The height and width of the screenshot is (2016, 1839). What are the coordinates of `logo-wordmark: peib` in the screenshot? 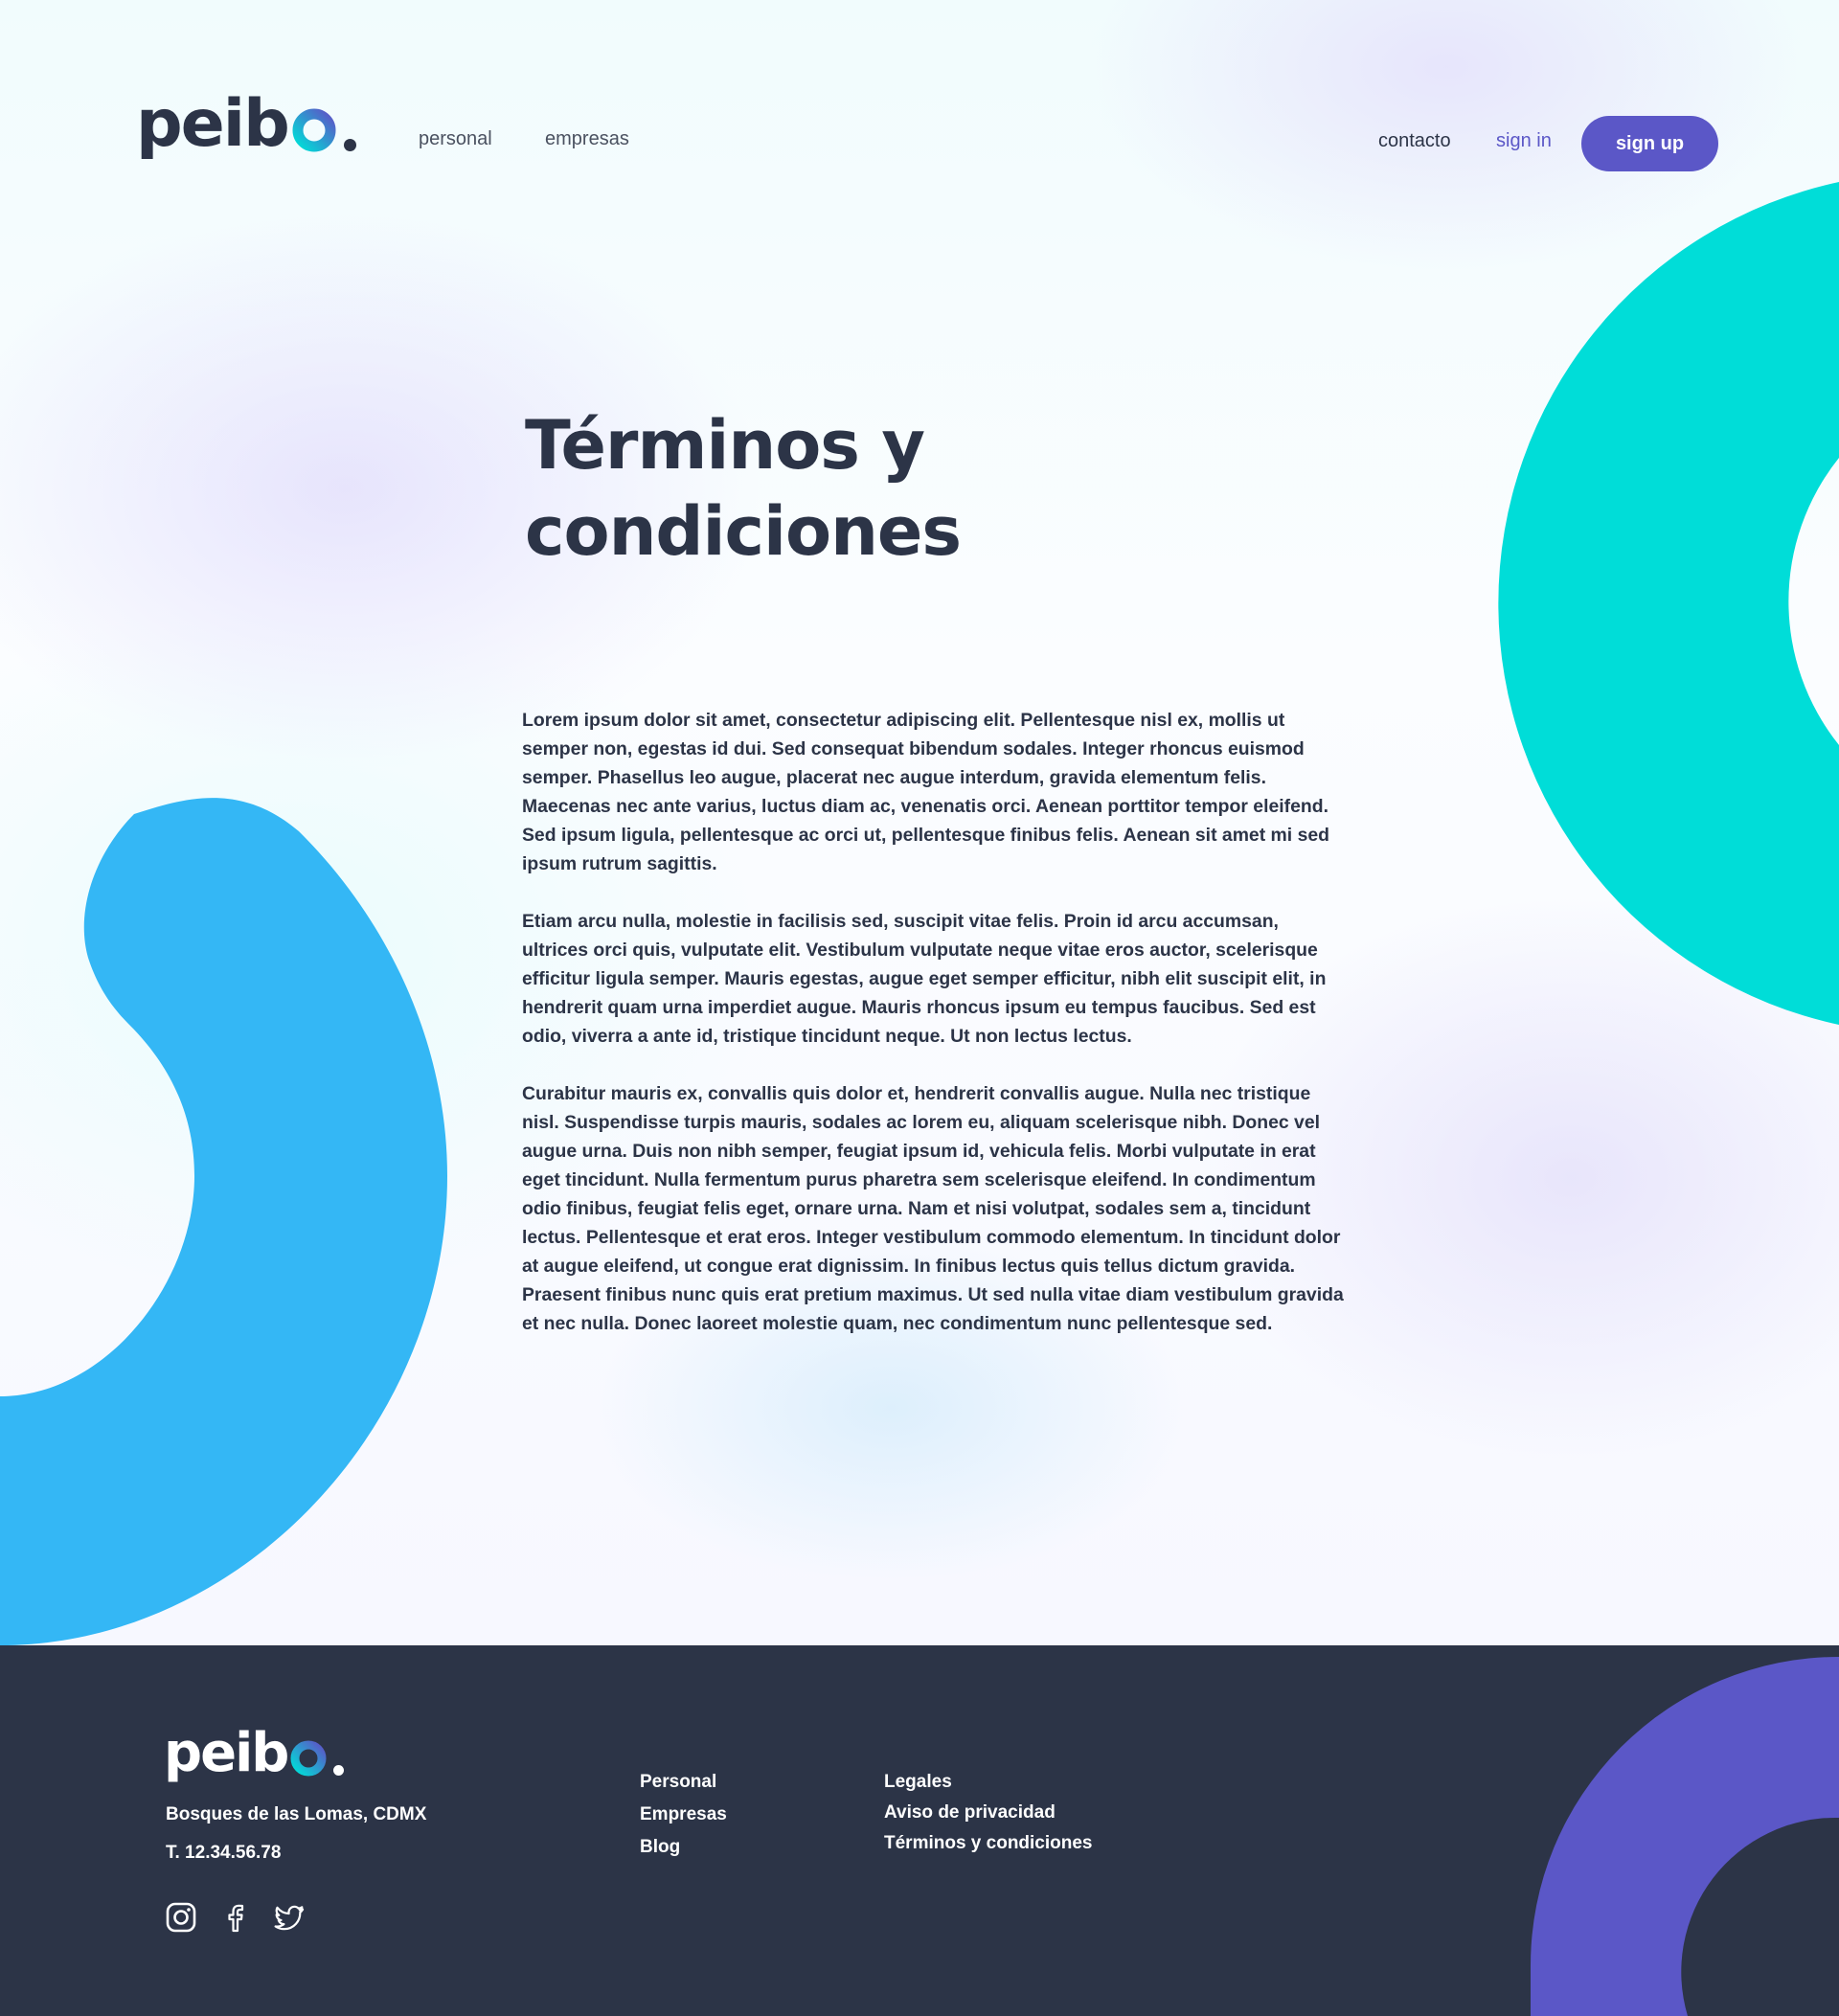 It's located at (213, 124).